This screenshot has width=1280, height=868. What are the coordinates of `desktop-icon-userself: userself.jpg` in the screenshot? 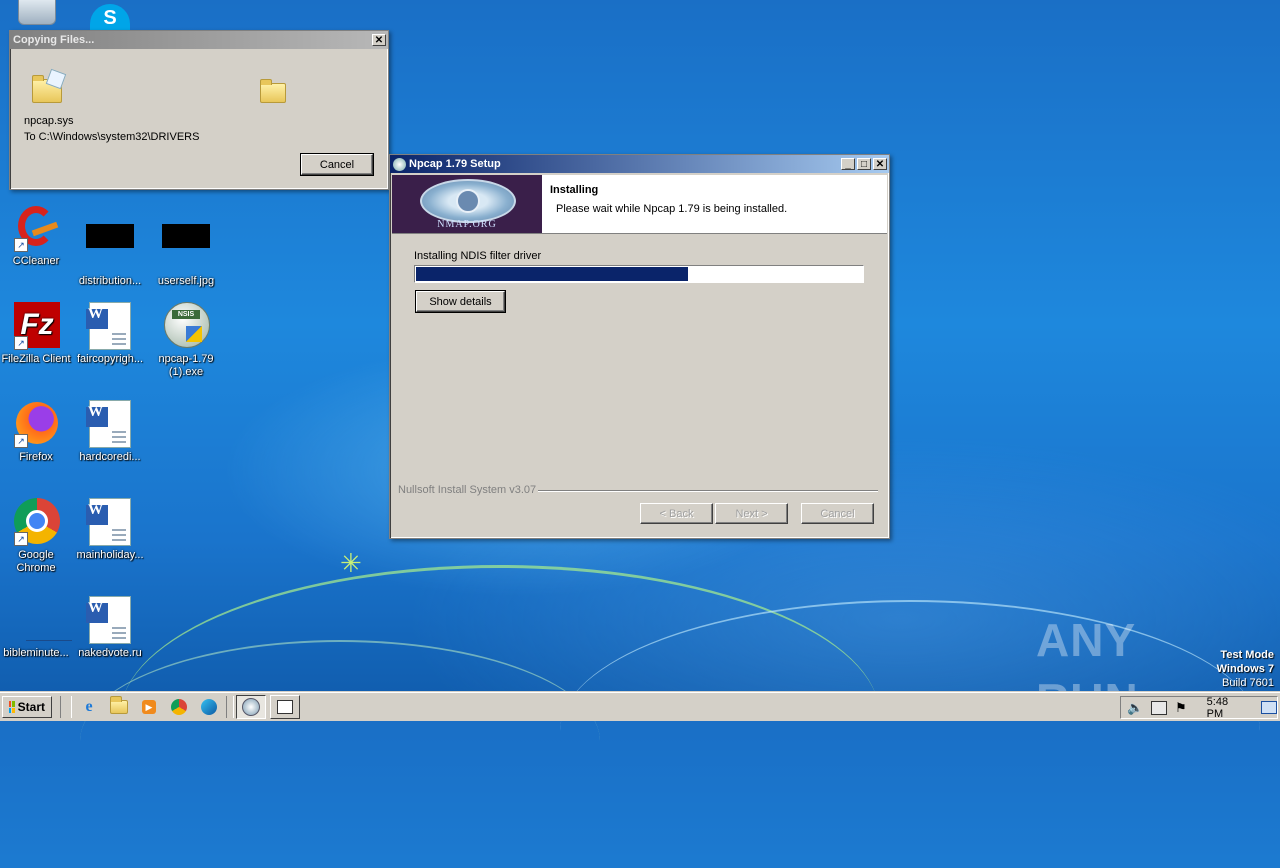 It's located at (186, 246).